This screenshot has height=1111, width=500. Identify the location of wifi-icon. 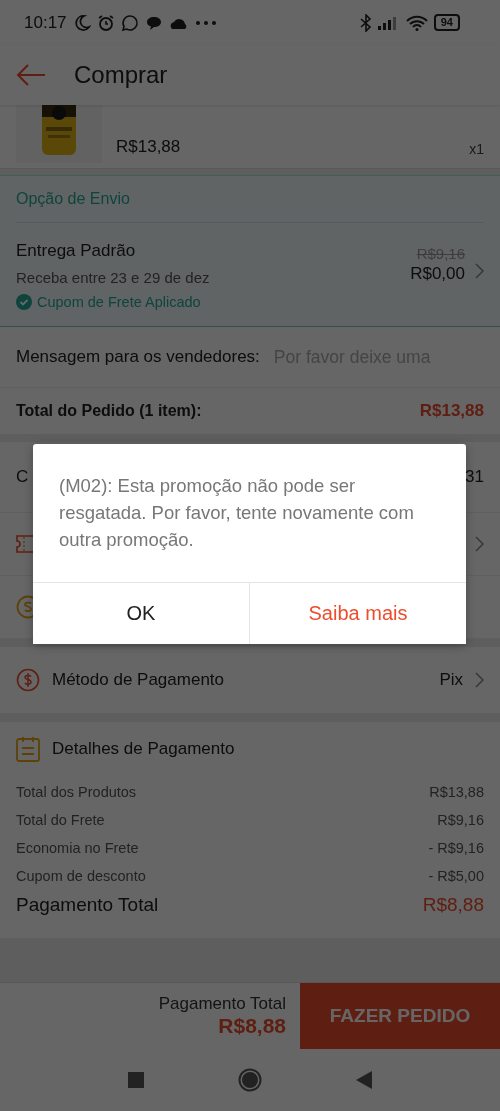
(416, 22).